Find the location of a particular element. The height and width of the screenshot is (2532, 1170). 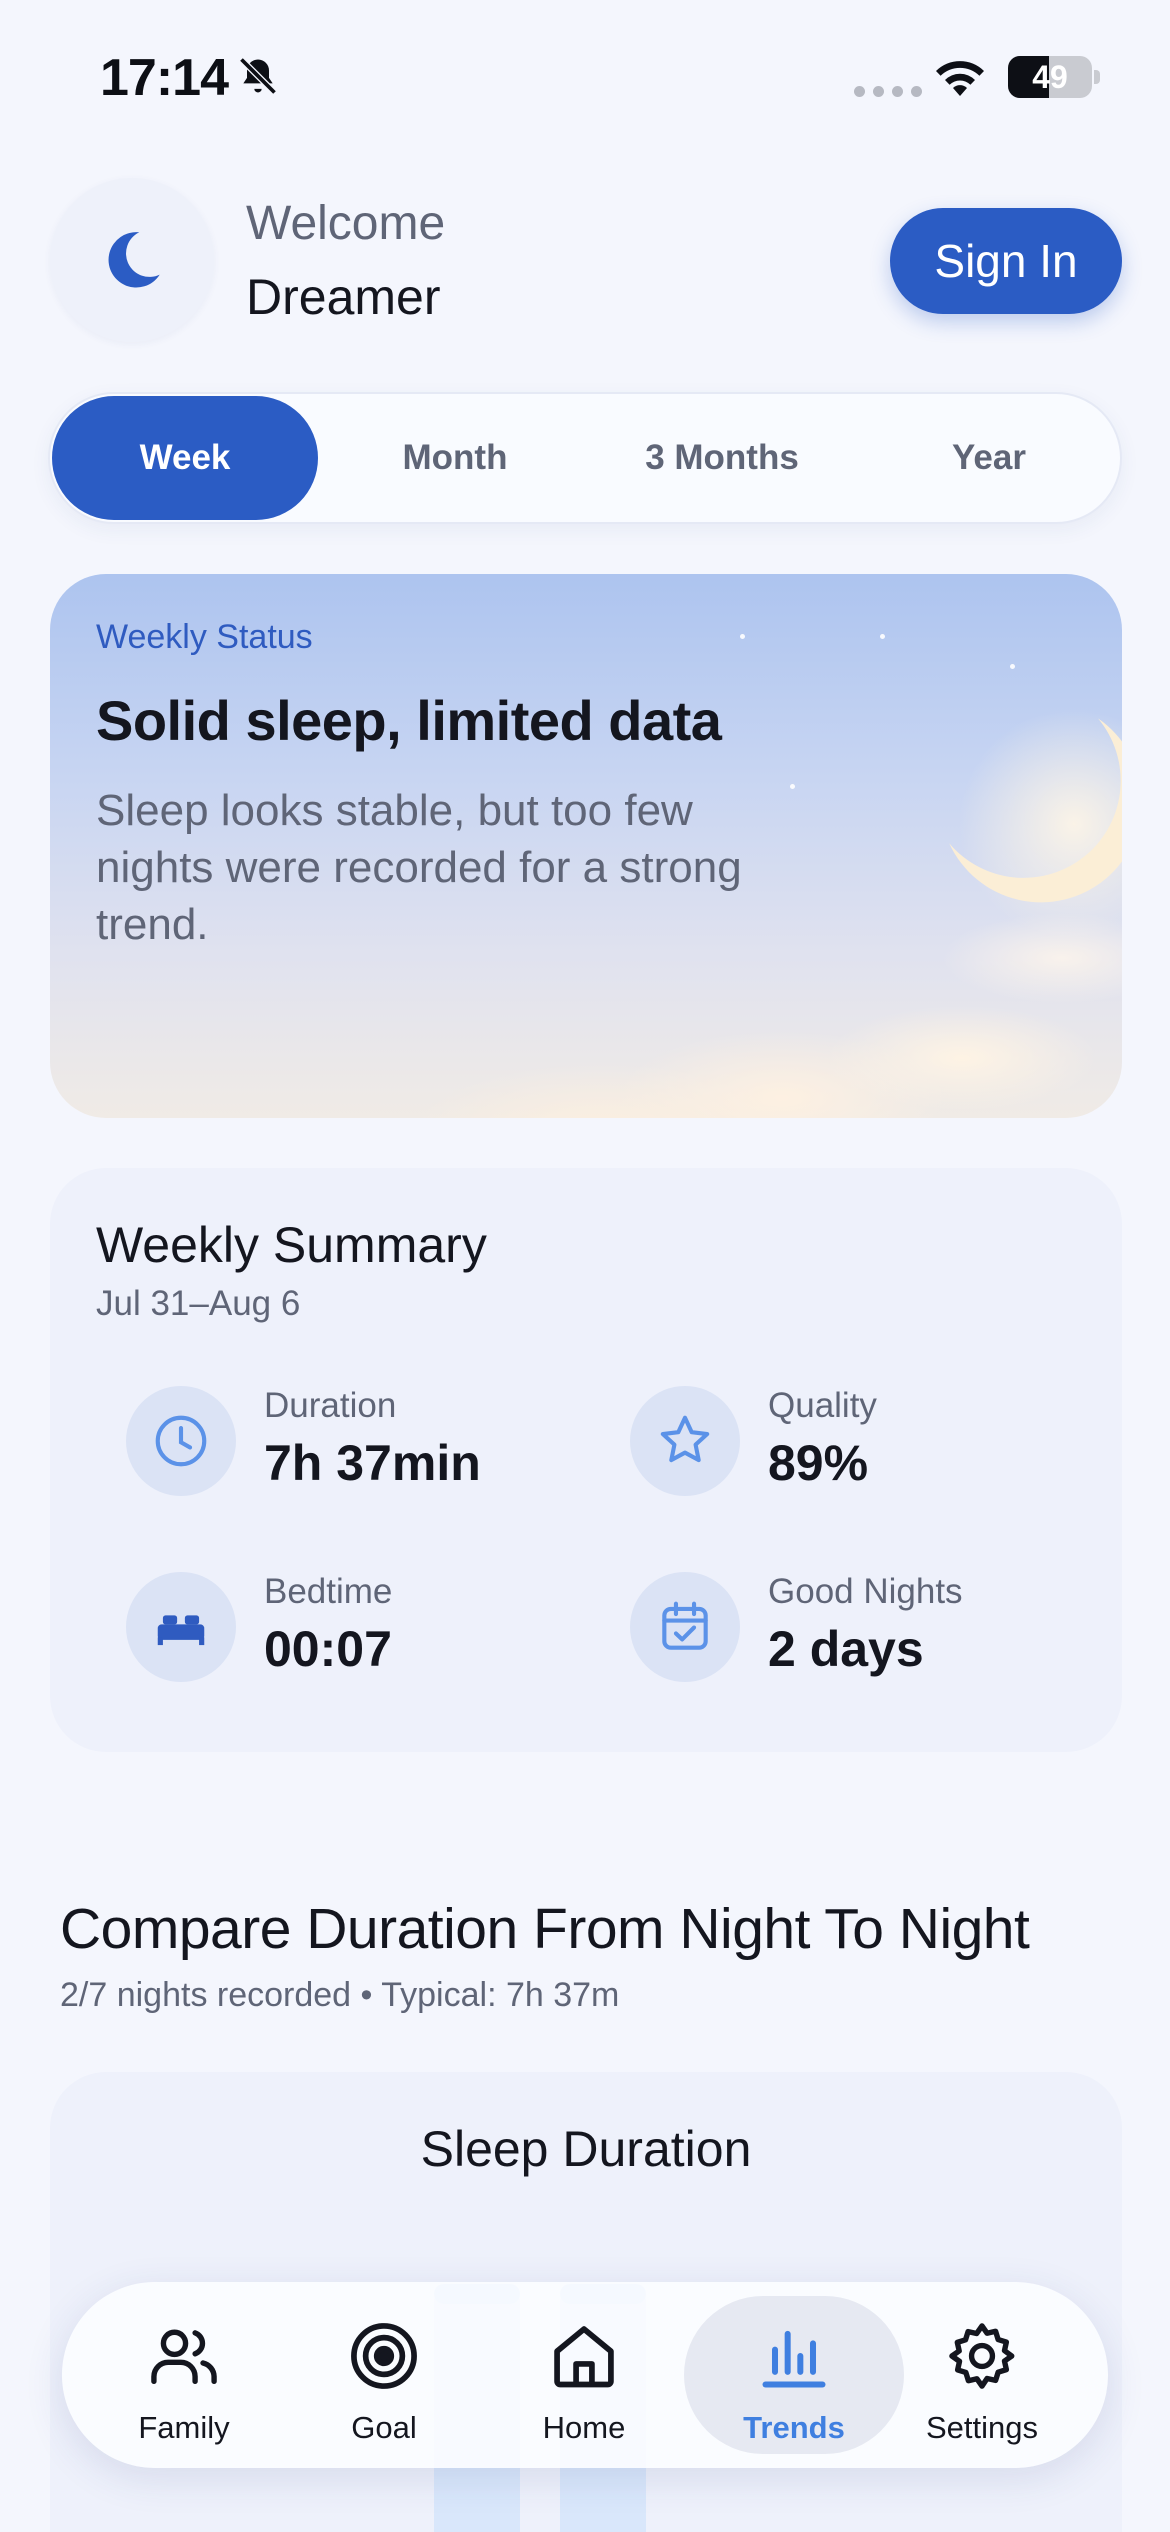

metric-value: 89% is located at coordinates (818, 1463).